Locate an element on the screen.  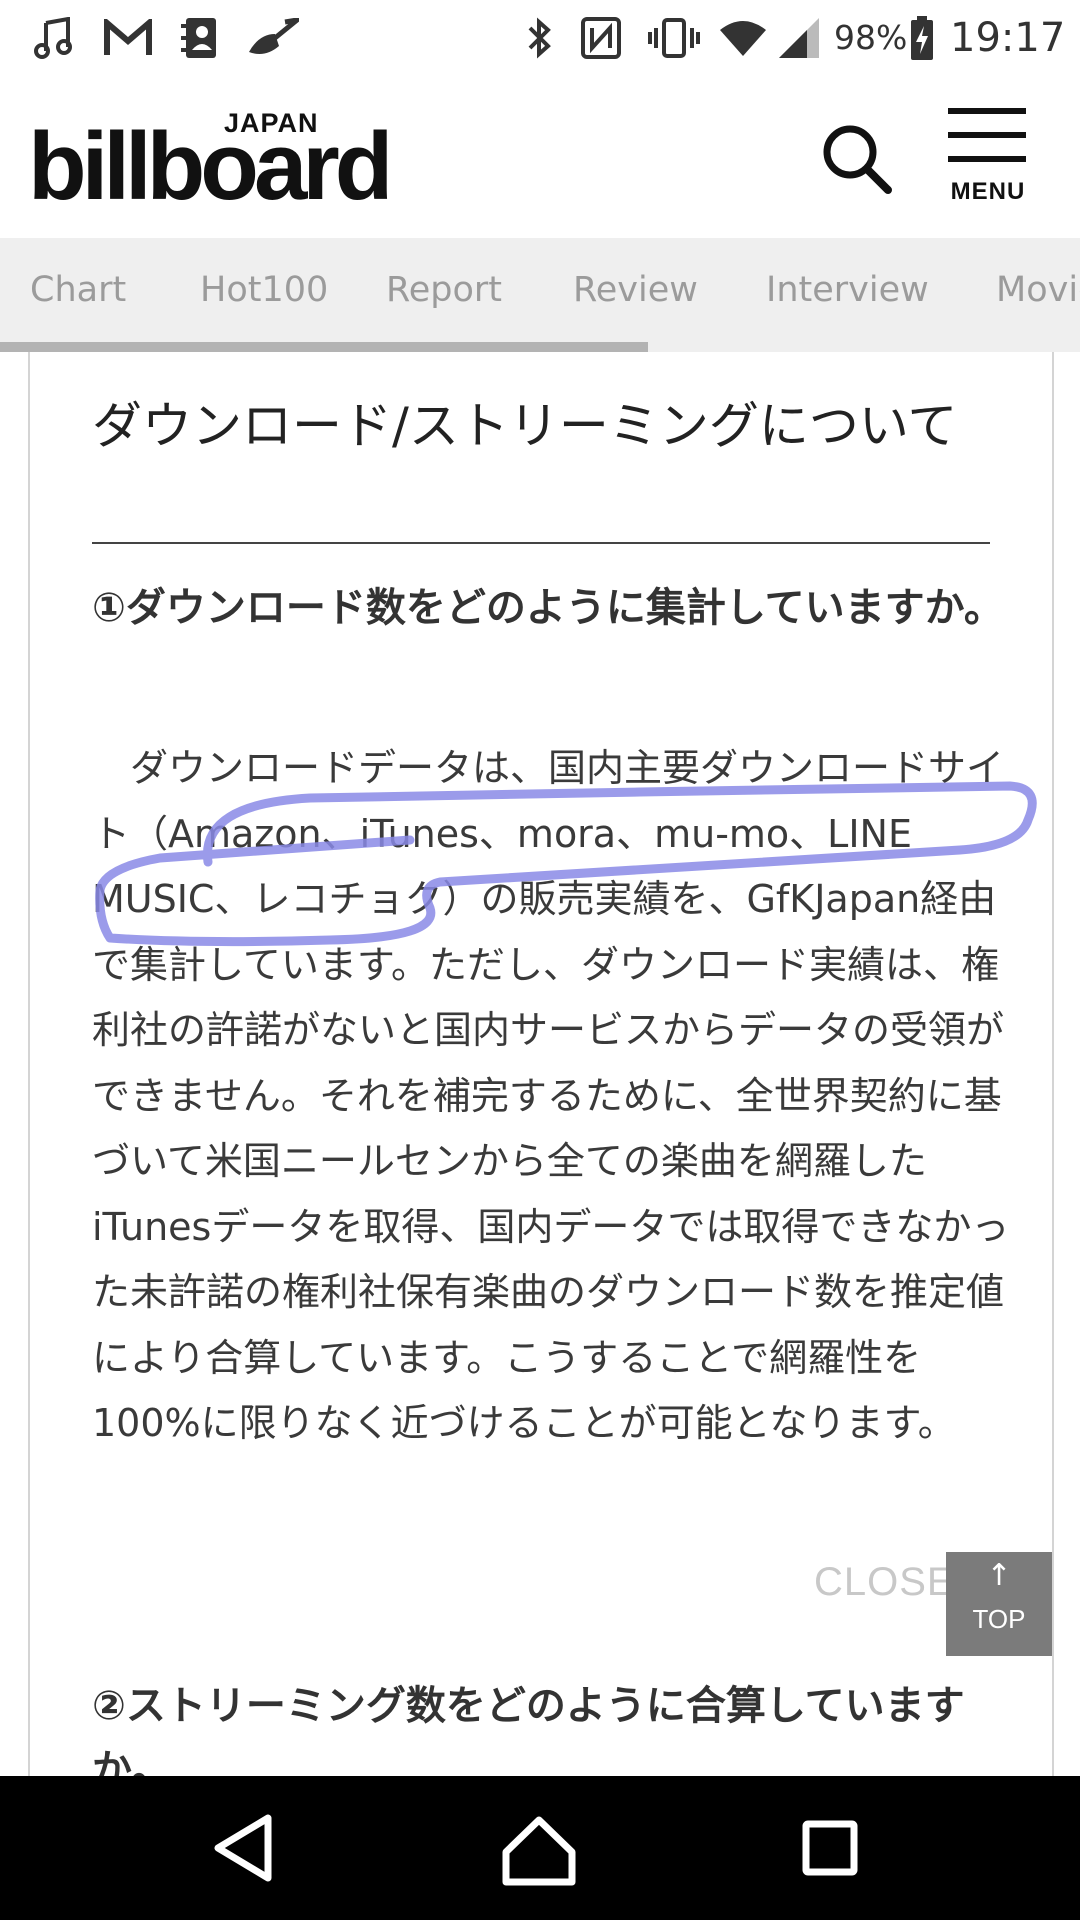
back-triangle-icon is located at coordinates (243, 1848).